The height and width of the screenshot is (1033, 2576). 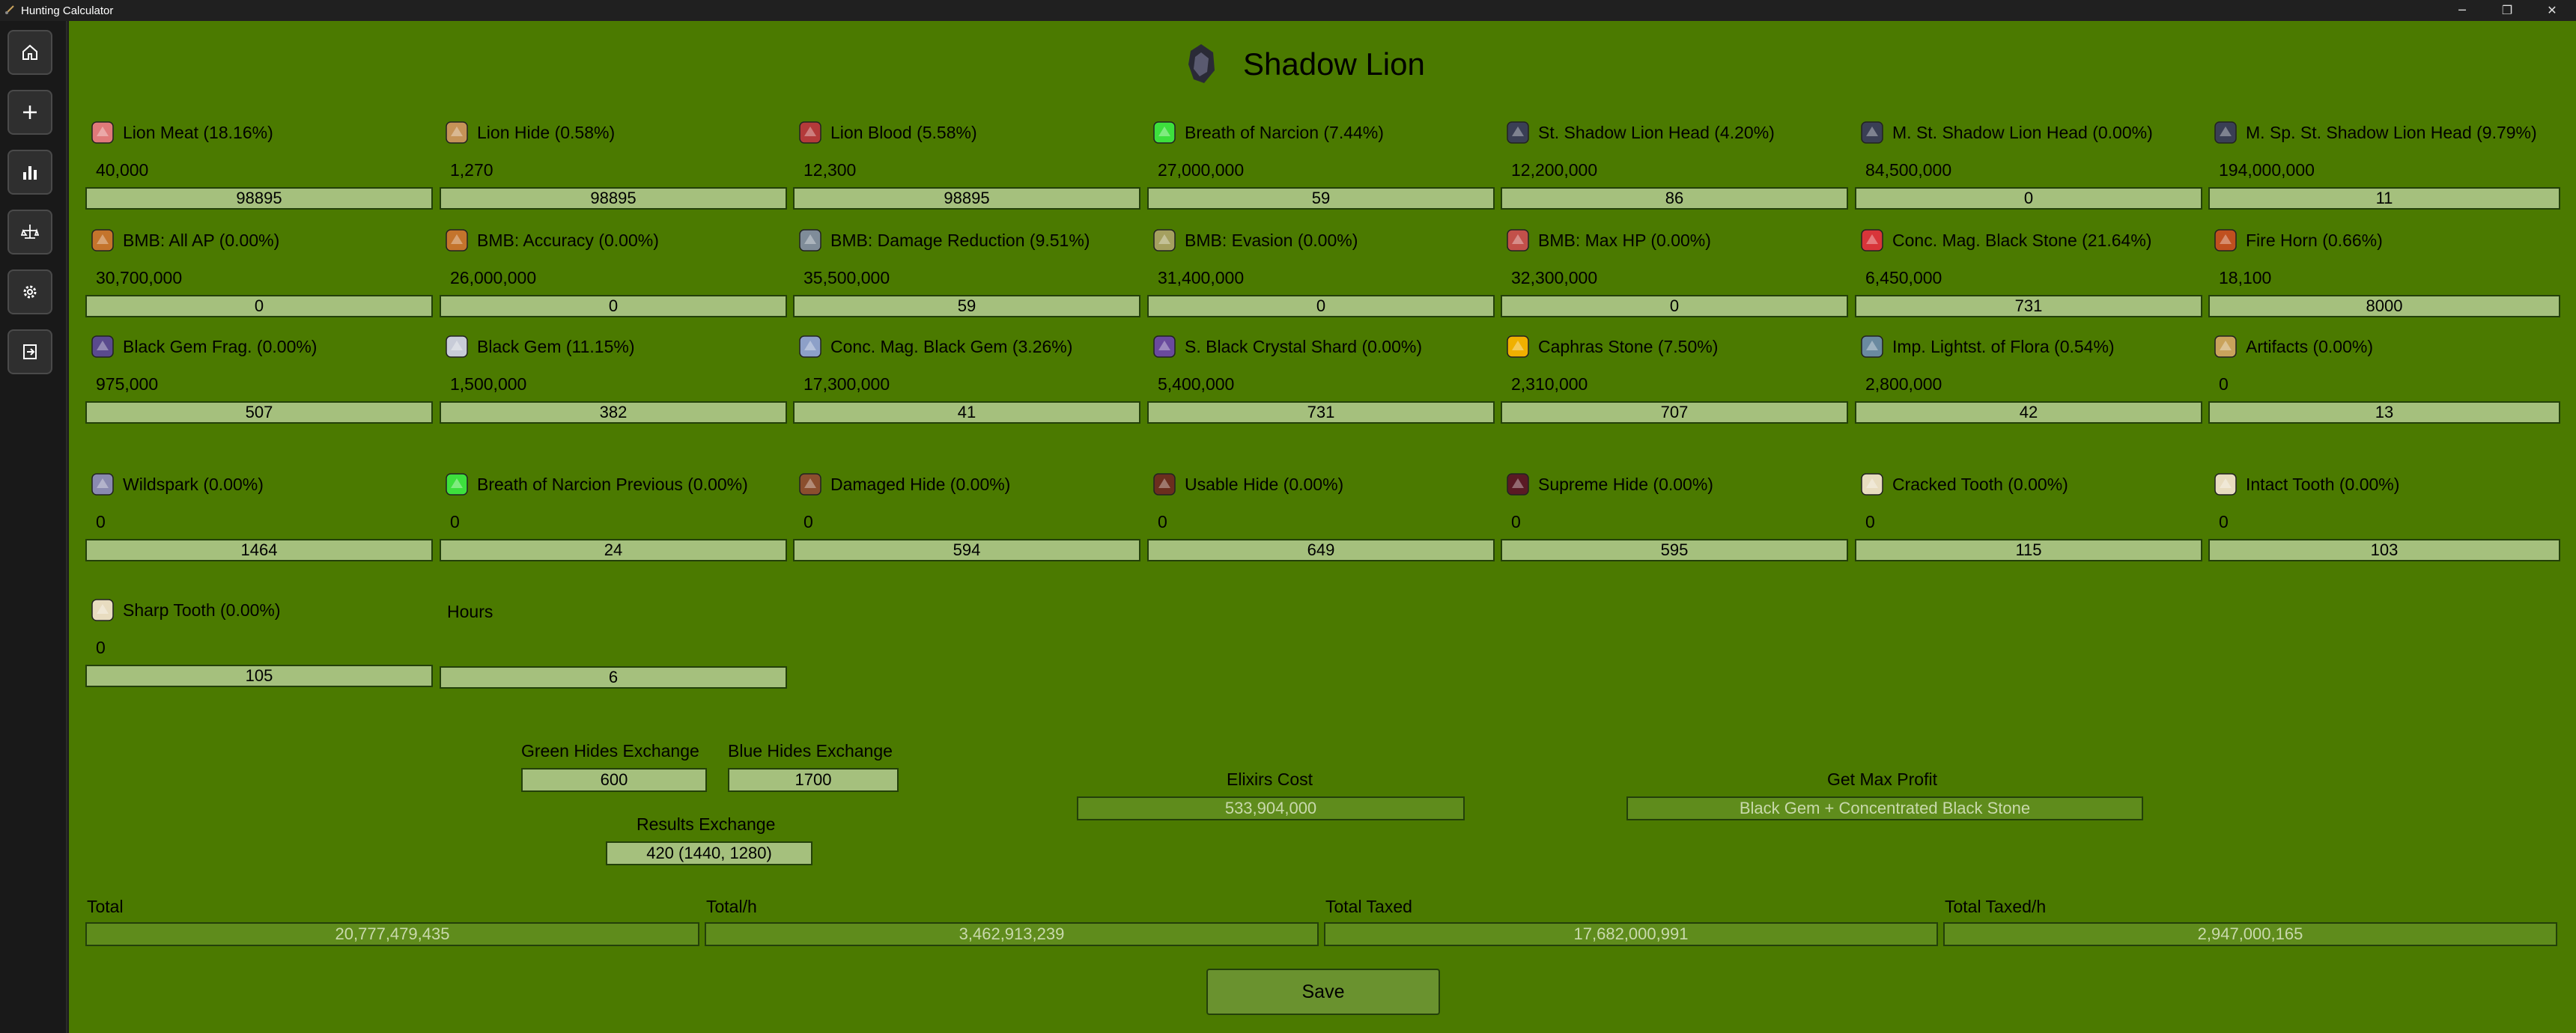 What do you see at coordinates (1674, 273) in the screenshot?
I see `item-cell: BMB: Max HP (0.00%) 32,300,000 0` at bounding box center [1674, 273].